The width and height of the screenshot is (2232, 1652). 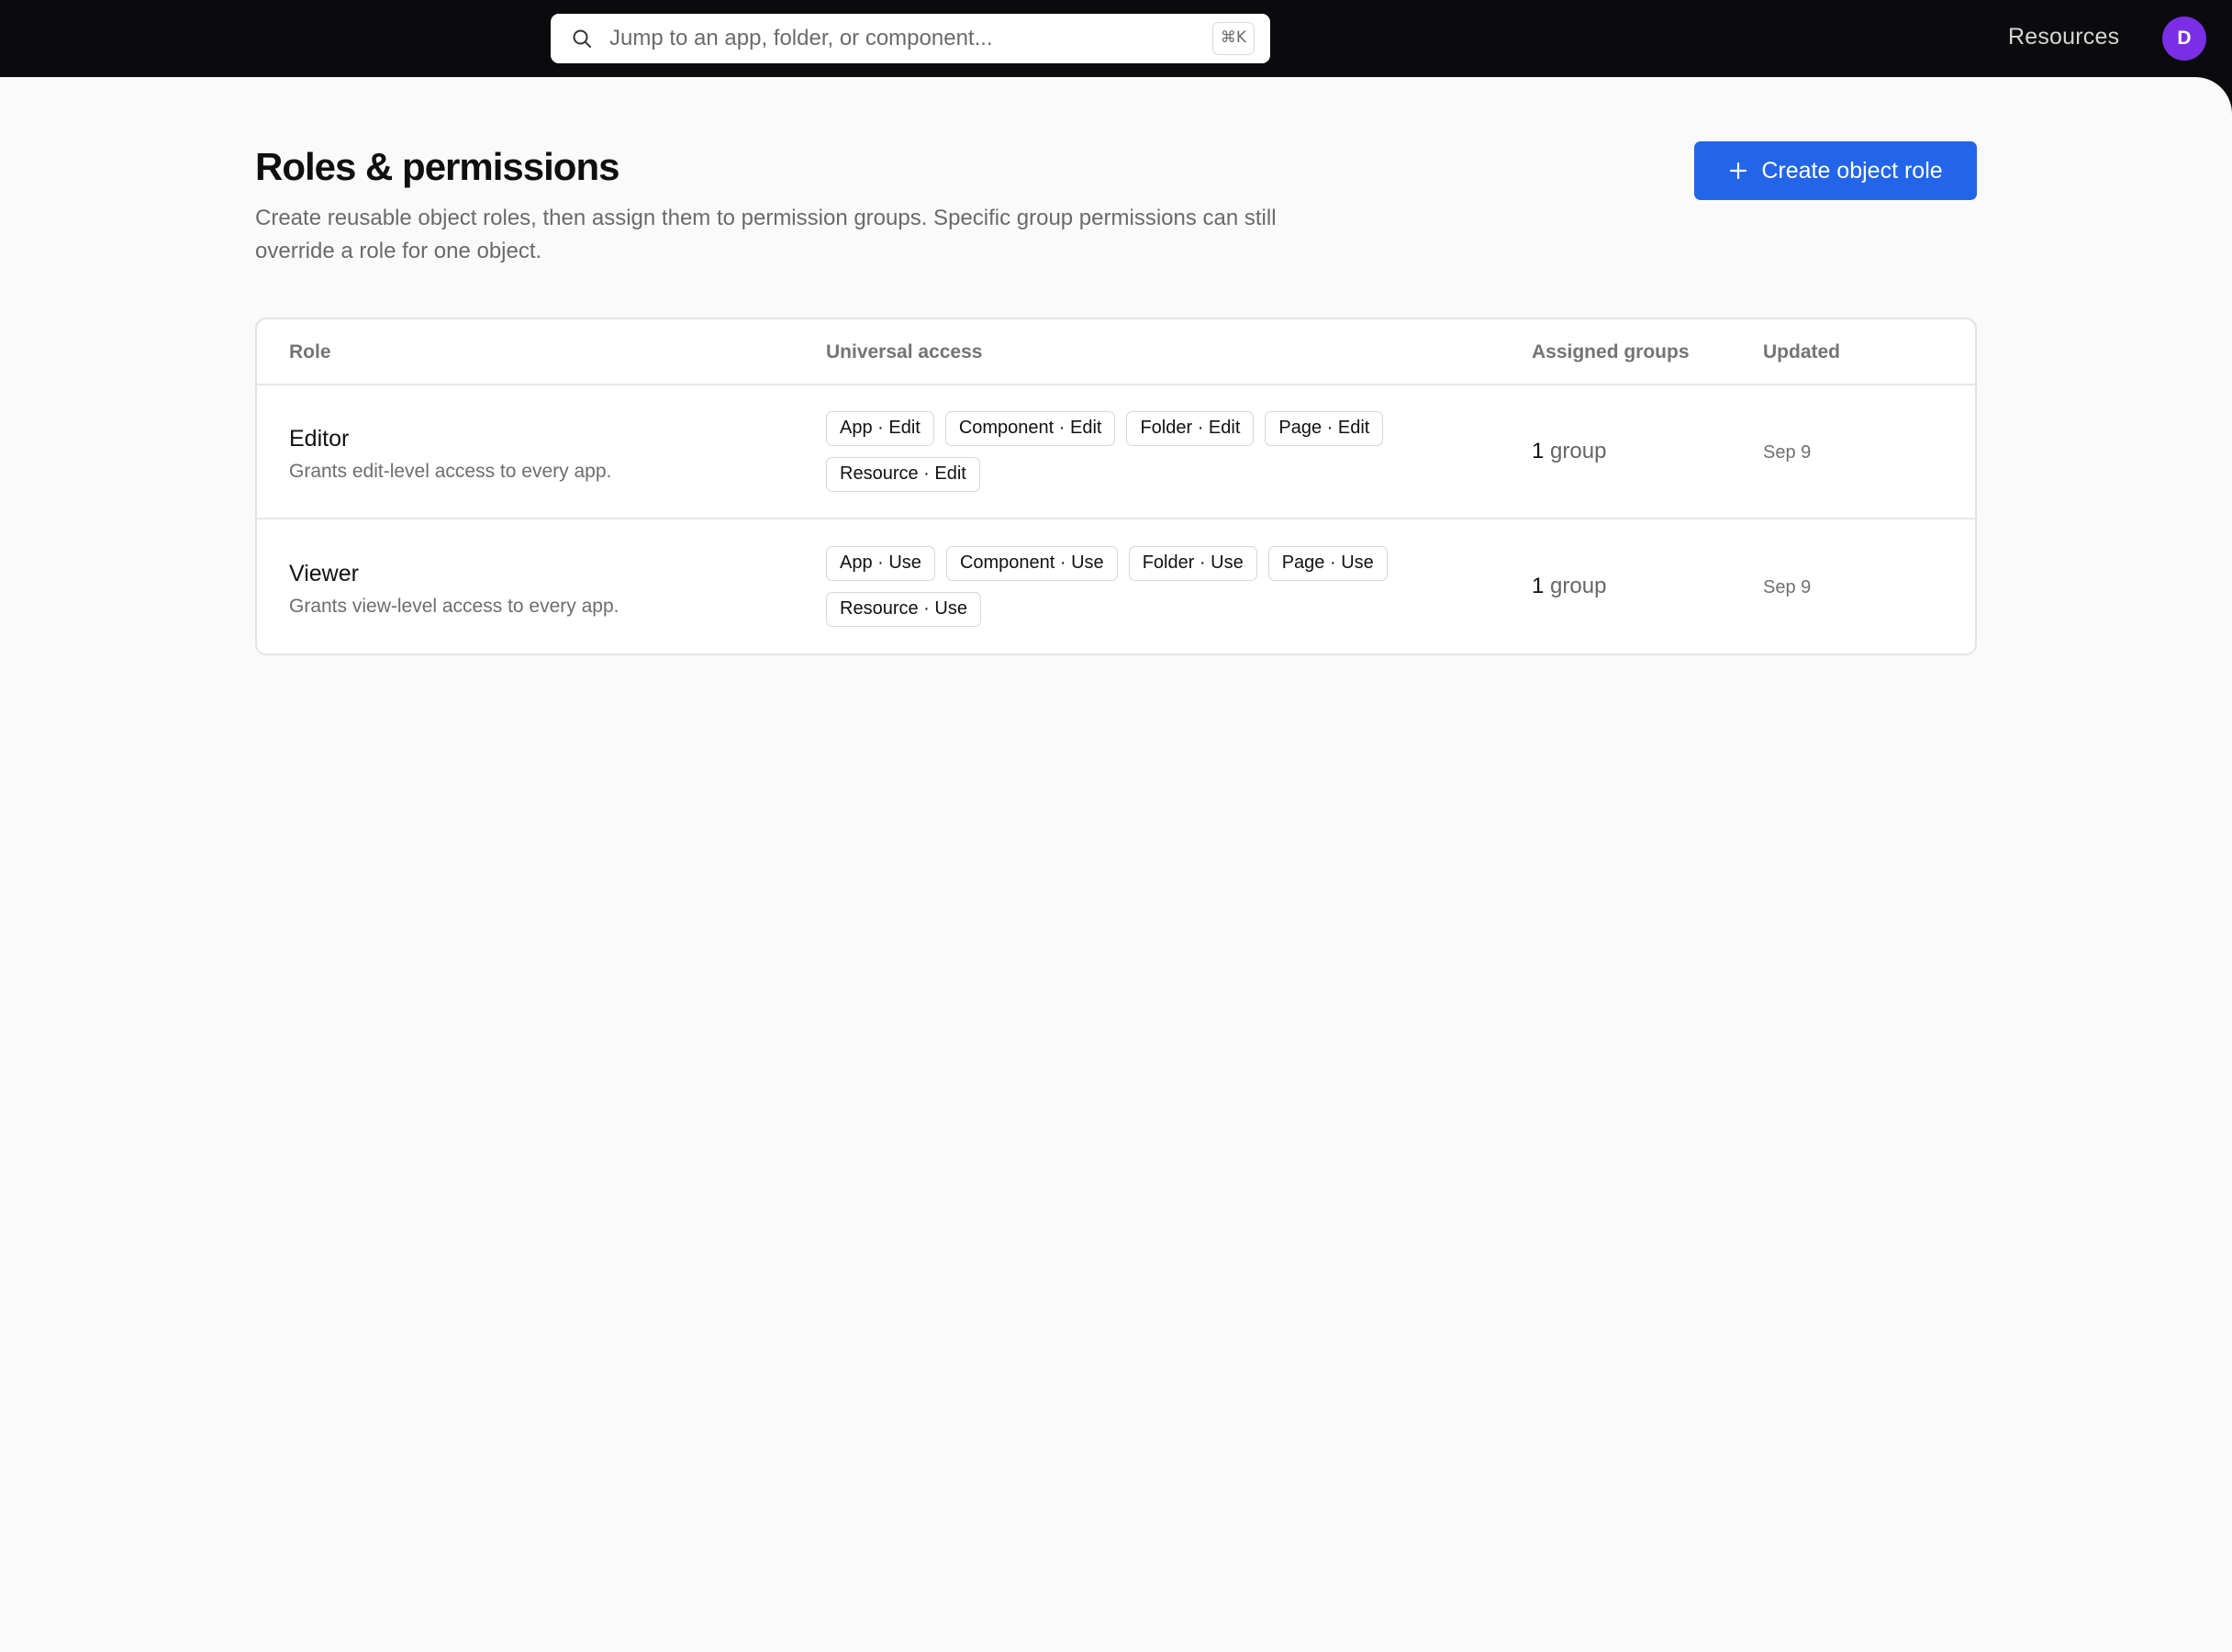 What do you see at coordinates (1030, 429) in the screenshot?
I see `access-chip: Component · Edit` at bounding box center [1030, 429].